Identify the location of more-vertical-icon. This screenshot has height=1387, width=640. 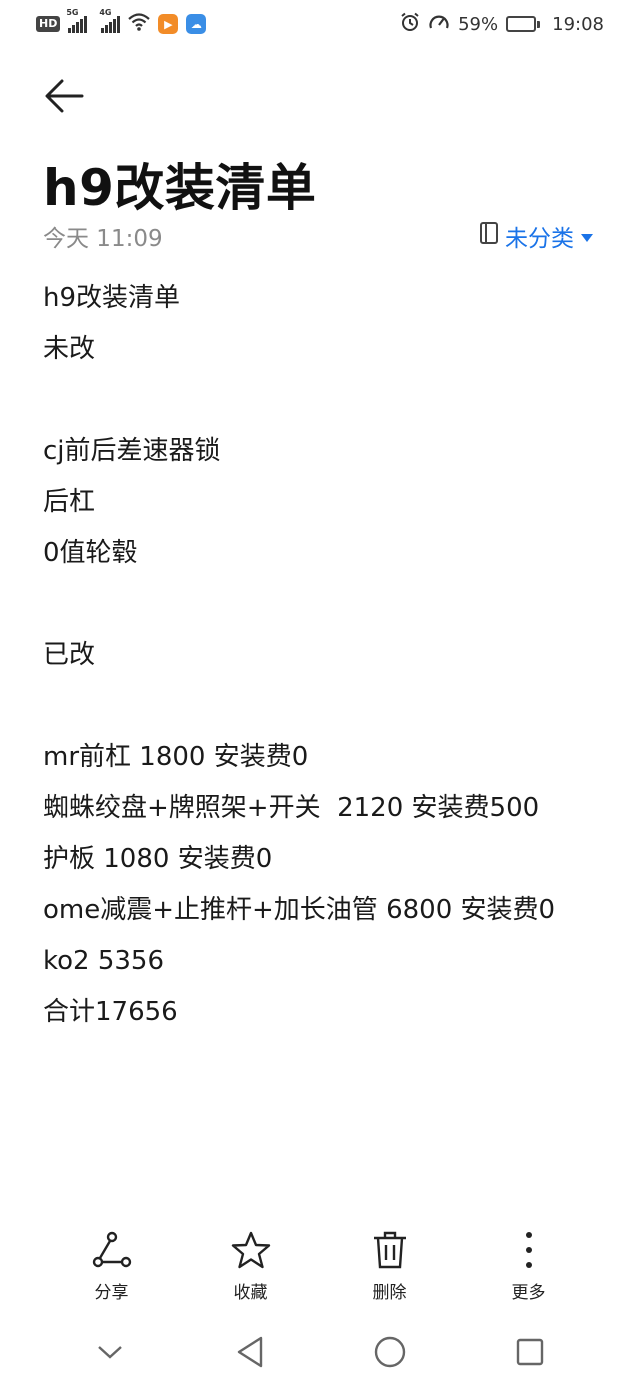
(529, 1250).